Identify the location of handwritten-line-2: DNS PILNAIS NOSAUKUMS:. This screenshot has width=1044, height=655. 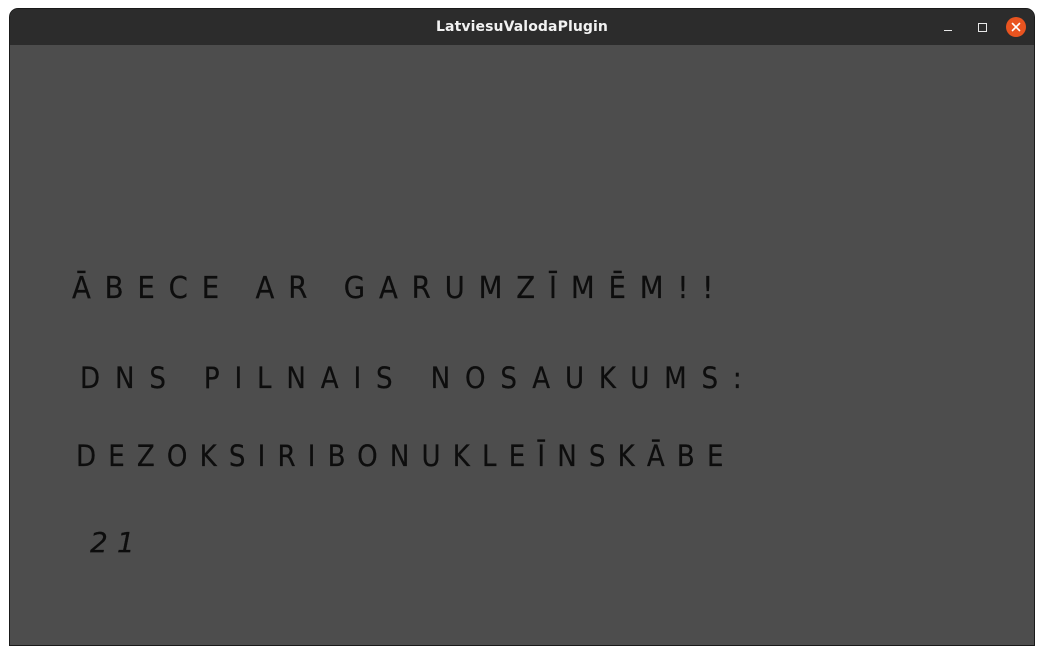
(418, 378).